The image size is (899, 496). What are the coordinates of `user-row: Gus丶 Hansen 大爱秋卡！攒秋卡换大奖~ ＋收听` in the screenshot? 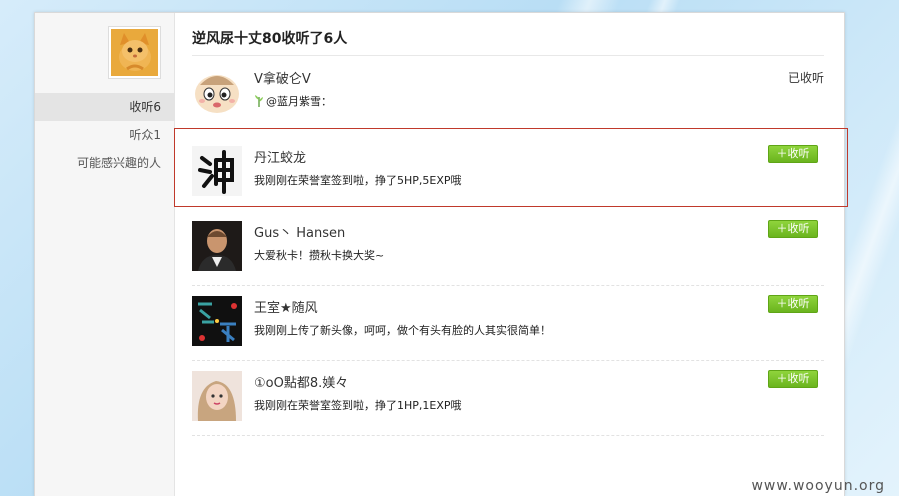 It's located at (508, 248).